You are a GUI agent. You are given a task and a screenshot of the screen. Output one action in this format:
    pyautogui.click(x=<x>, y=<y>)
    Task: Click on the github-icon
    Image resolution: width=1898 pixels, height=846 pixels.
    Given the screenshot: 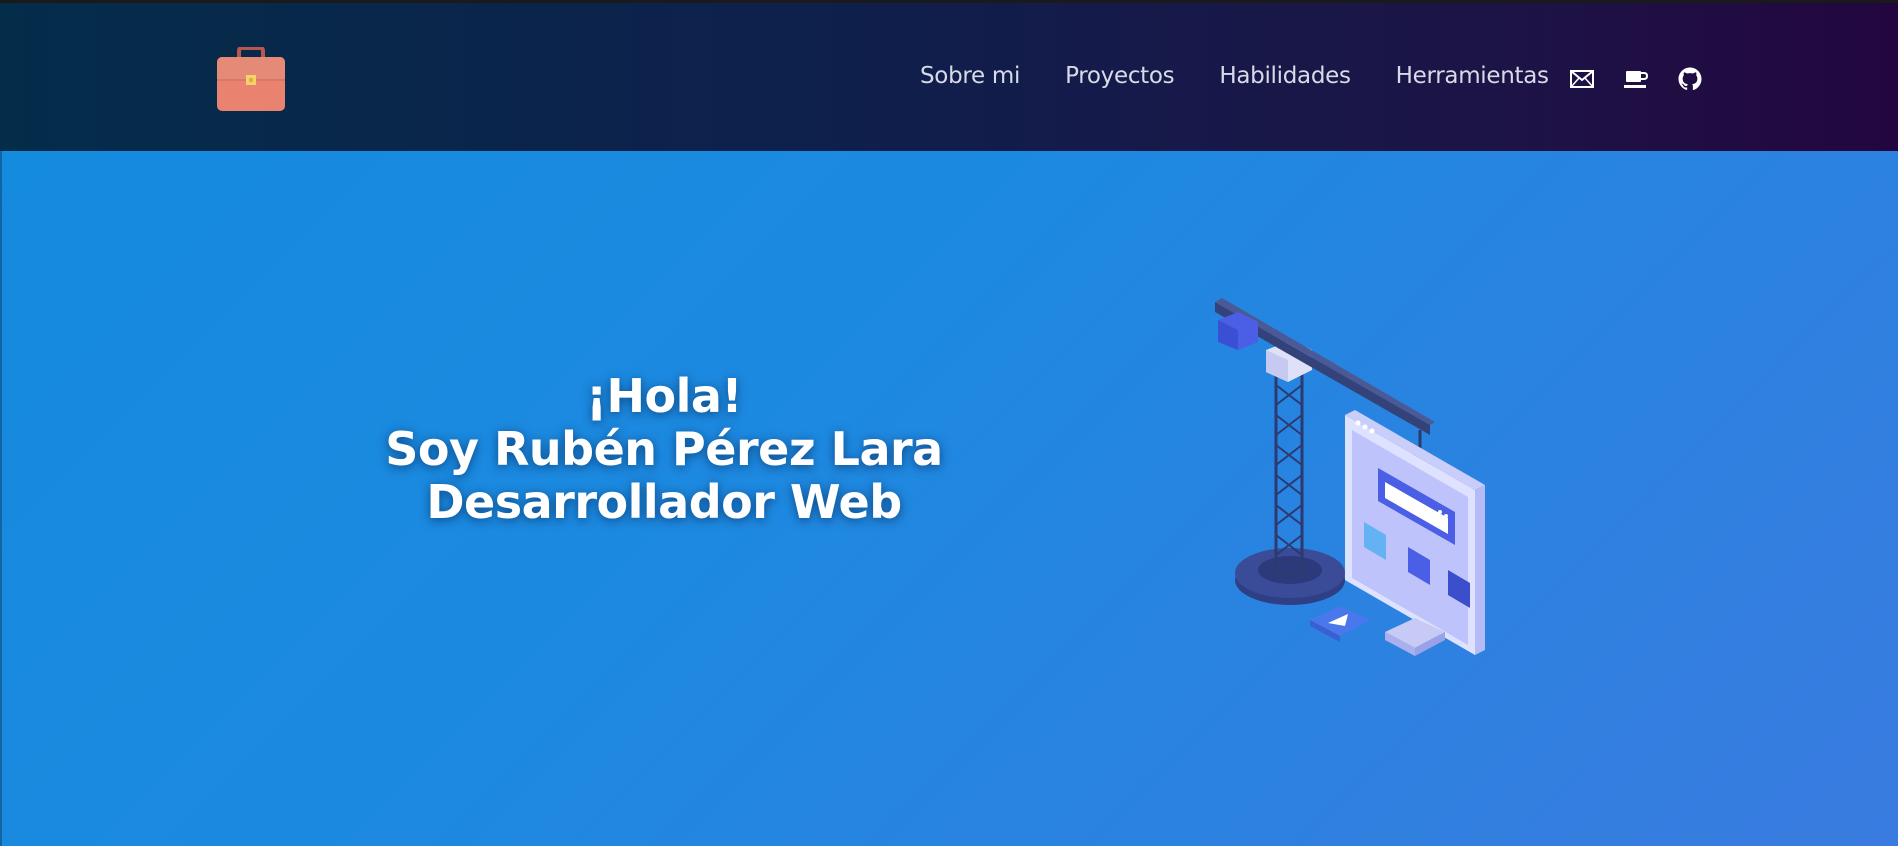 What is the action you would take?
    pyautogui.click(x=1690, y=79)
    